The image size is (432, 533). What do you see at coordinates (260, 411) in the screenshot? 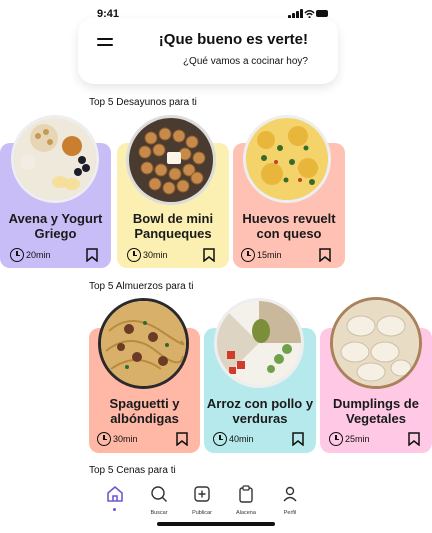
I see `card-title: Arroz con pollo y verduras` at bounding box center [260, 411].